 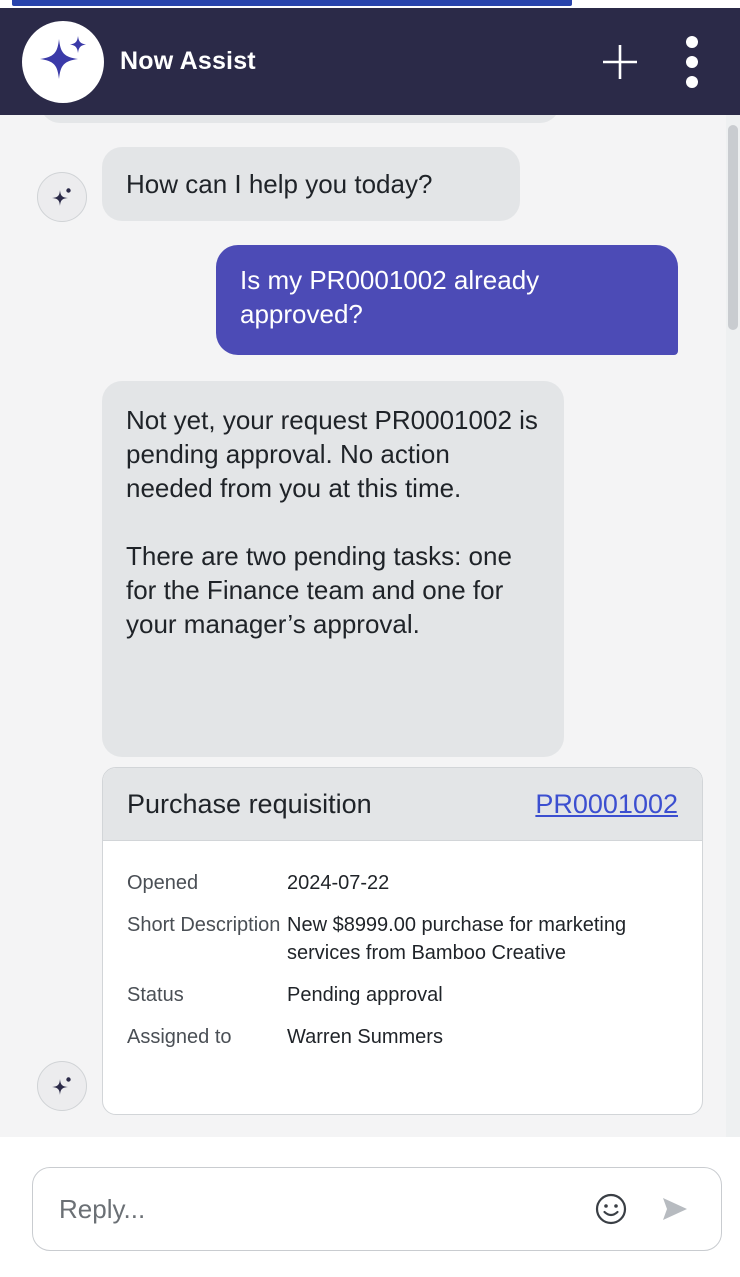 I want to click on header-title: Now Assist, so click(x=188, y=61).